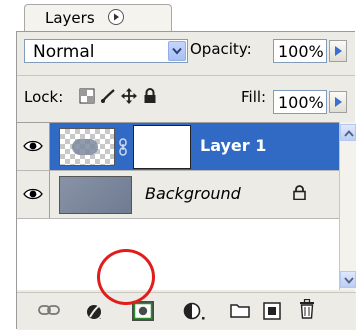 This screenshot has width=357, height=330. Describe the element at coordinates (272, 313) in the screenshot. I see `new-layer-icon` at that location.